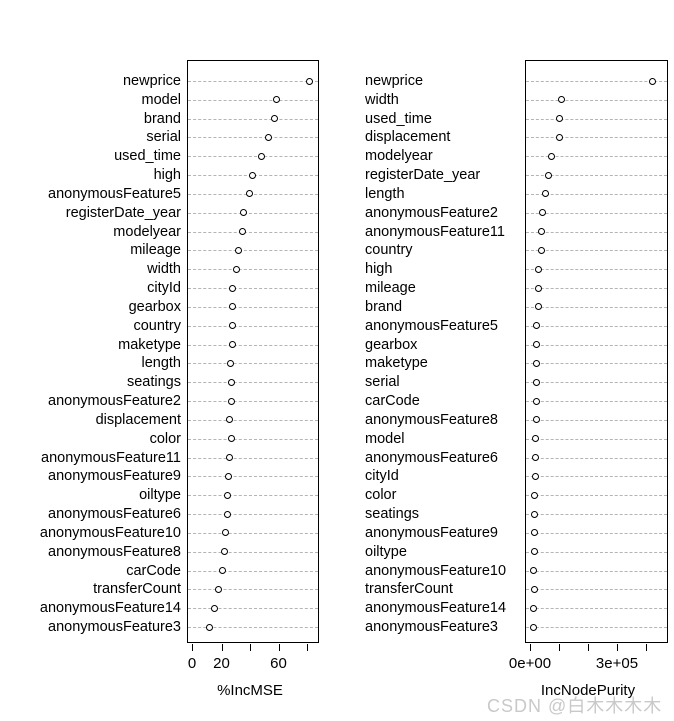 The width and height of the screenshot is (674, 721). What do you see at coordinates (192, 663) in the screenshot?
I see `axis-tick-label: 0` at bounding box center [192, 663].